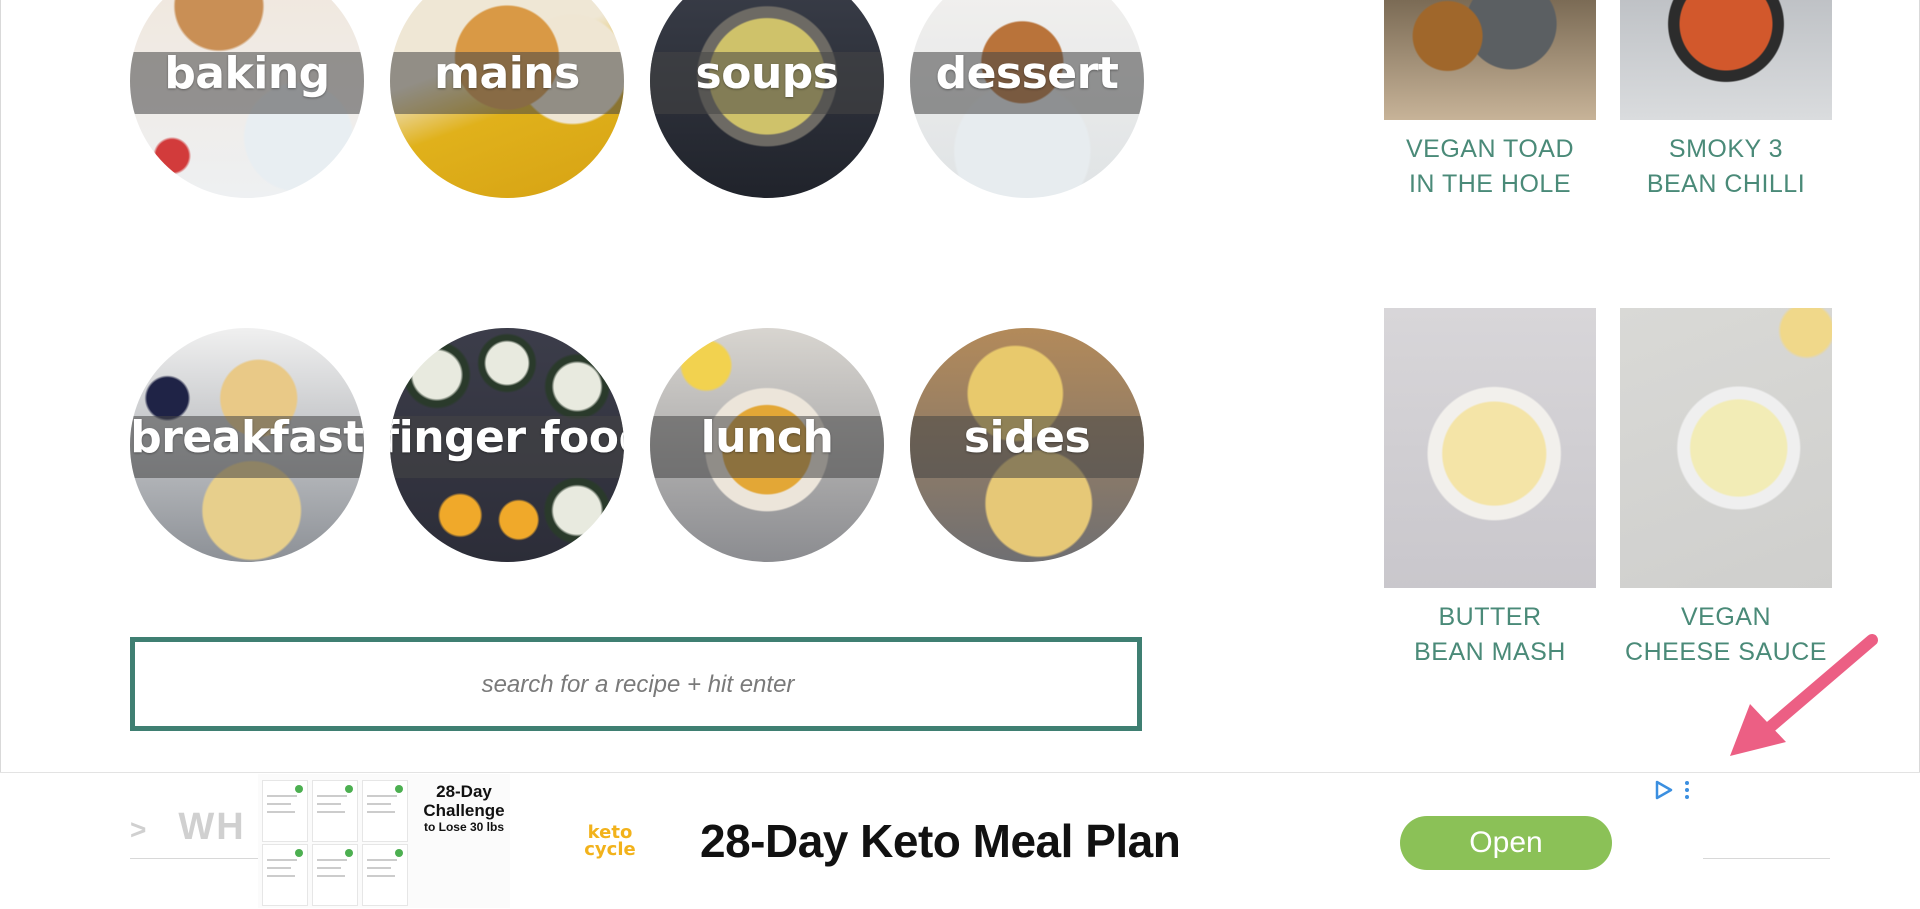 The height and width of the screenshot is (909, 1920). I want to click on category-label: baking, so click(247, 73).